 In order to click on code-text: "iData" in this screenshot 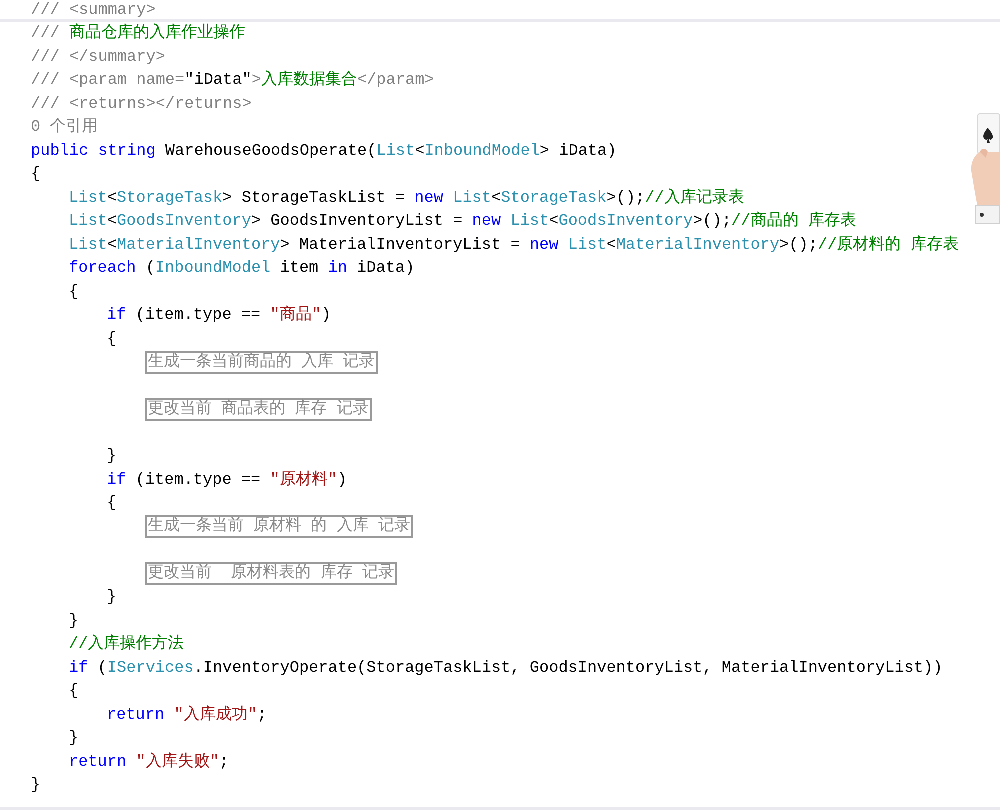, I will do `click(218, 81)`.